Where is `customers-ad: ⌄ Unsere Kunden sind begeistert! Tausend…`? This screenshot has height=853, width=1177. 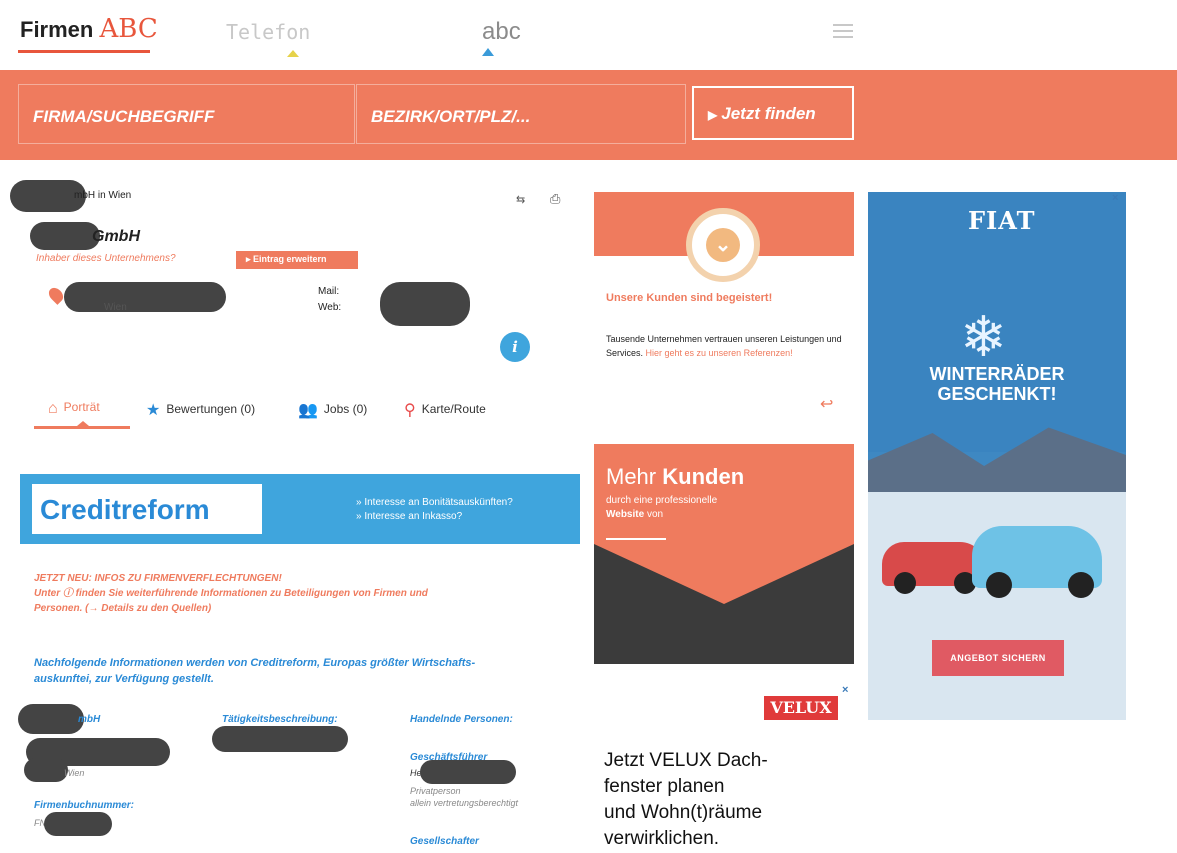 customers-ad: ⌄ Unsere Kunden sind begeistert! Tausend… is located at coordinates (724, 310).